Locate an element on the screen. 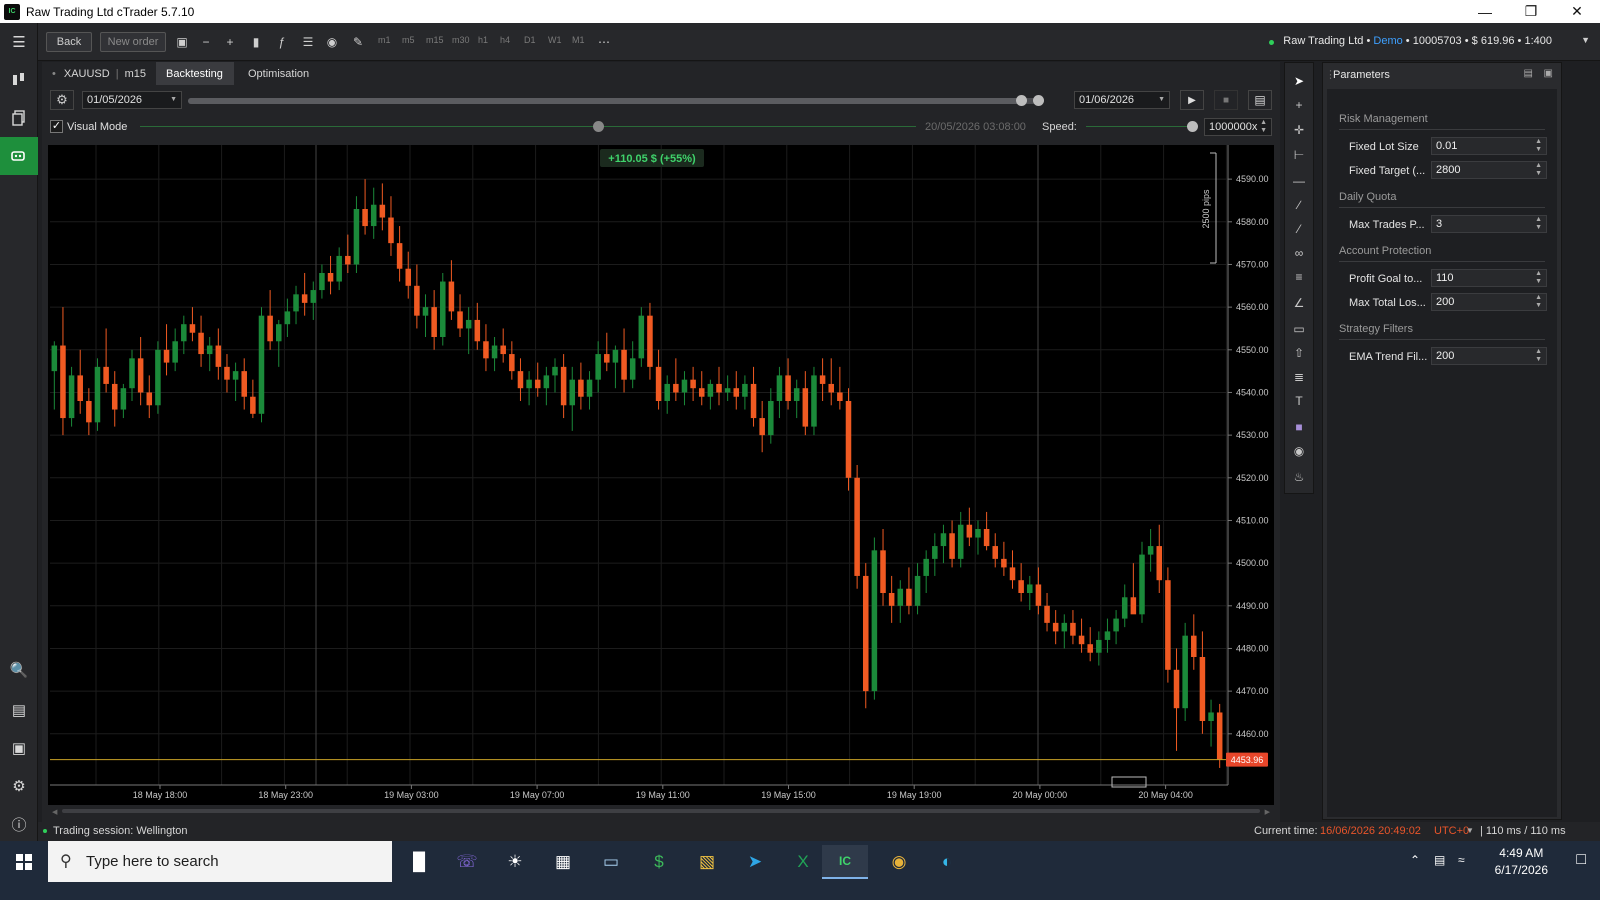 Image resolution: width=1600 pixels, height=900 pixels. channel-tool-icon: ⁄ is located at coordinates (1299, 229).